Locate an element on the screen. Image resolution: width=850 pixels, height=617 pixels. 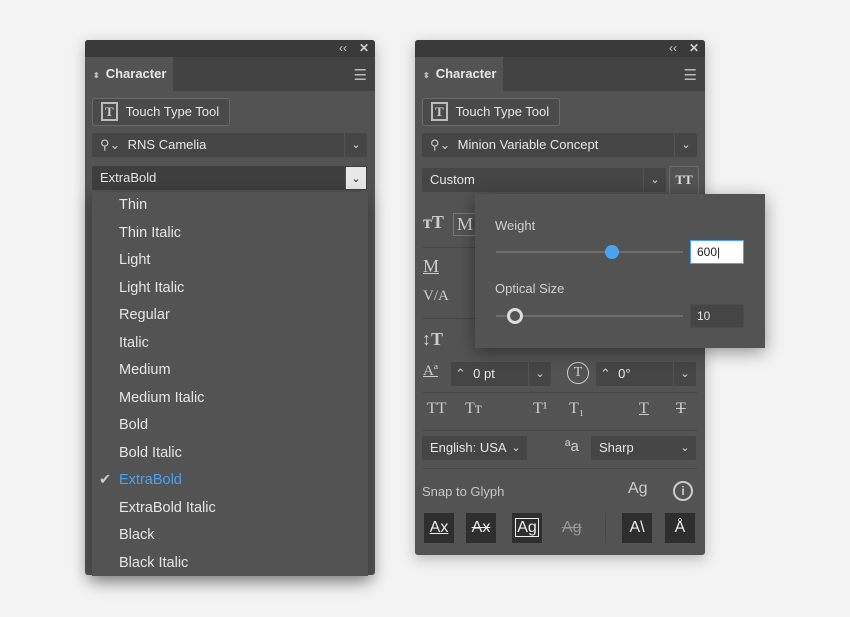
optical-size-input: 10 is located at coordinates (717, 316).